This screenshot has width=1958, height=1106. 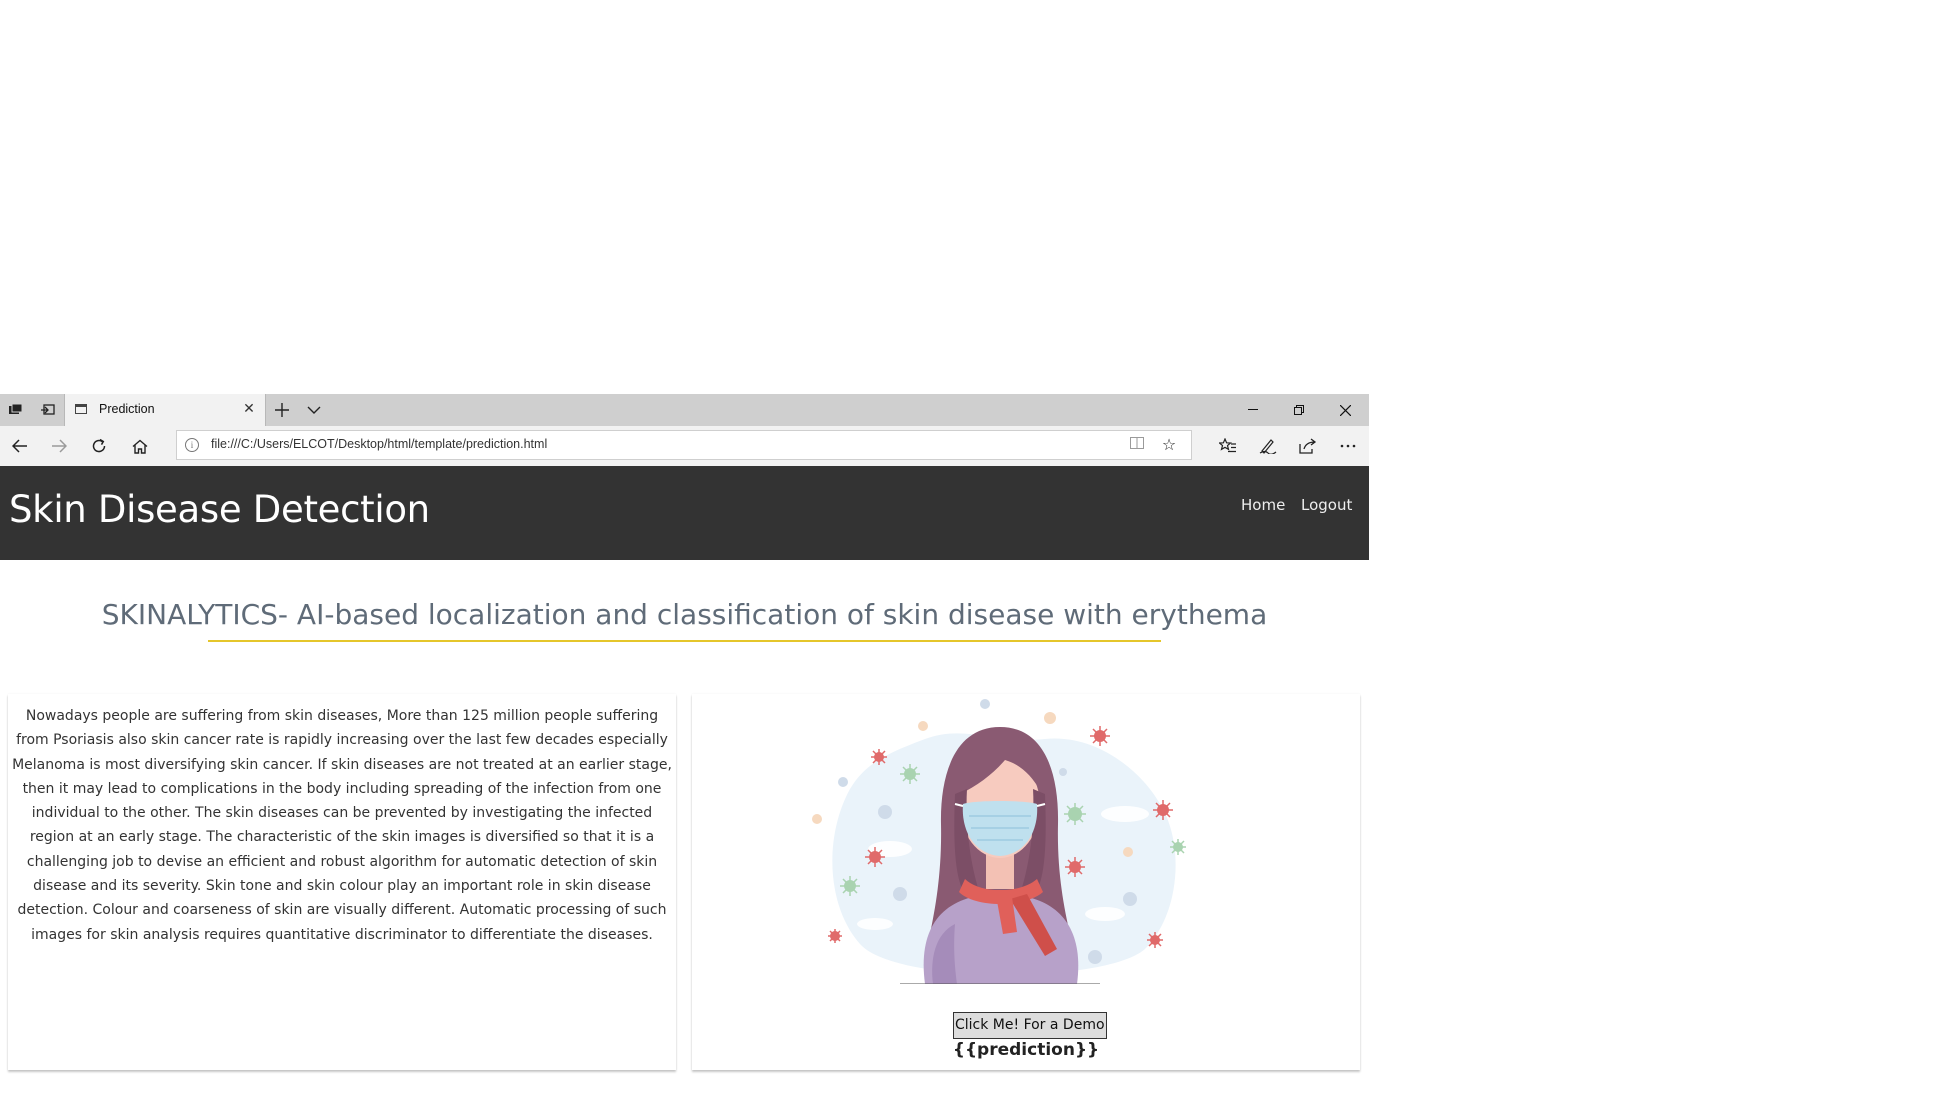 What do you see at coordinates (16, 410) in the screenshot?
I see `tab-actions-icon` at bounding box center [16, 410].